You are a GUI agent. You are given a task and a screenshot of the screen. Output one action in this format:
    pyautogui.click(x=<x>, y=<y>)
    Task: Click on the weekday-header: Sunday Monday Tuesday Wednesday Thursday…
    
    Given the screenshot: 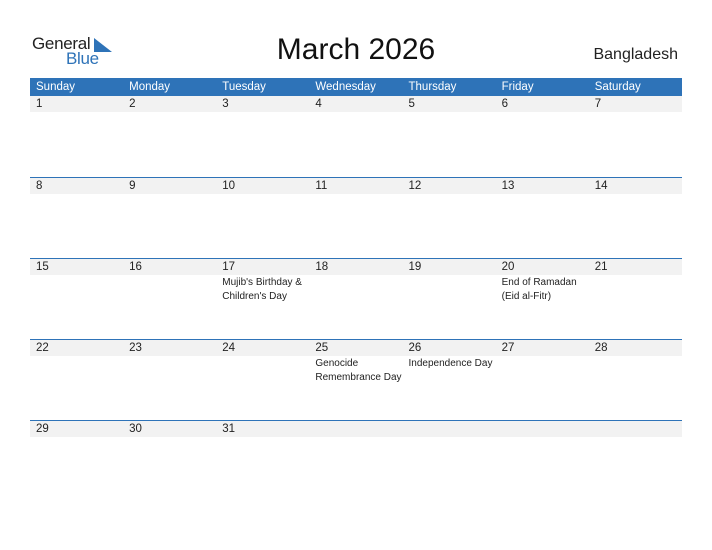 What is the action you would take?
    pyautogui.click(x=356, y=87)
    